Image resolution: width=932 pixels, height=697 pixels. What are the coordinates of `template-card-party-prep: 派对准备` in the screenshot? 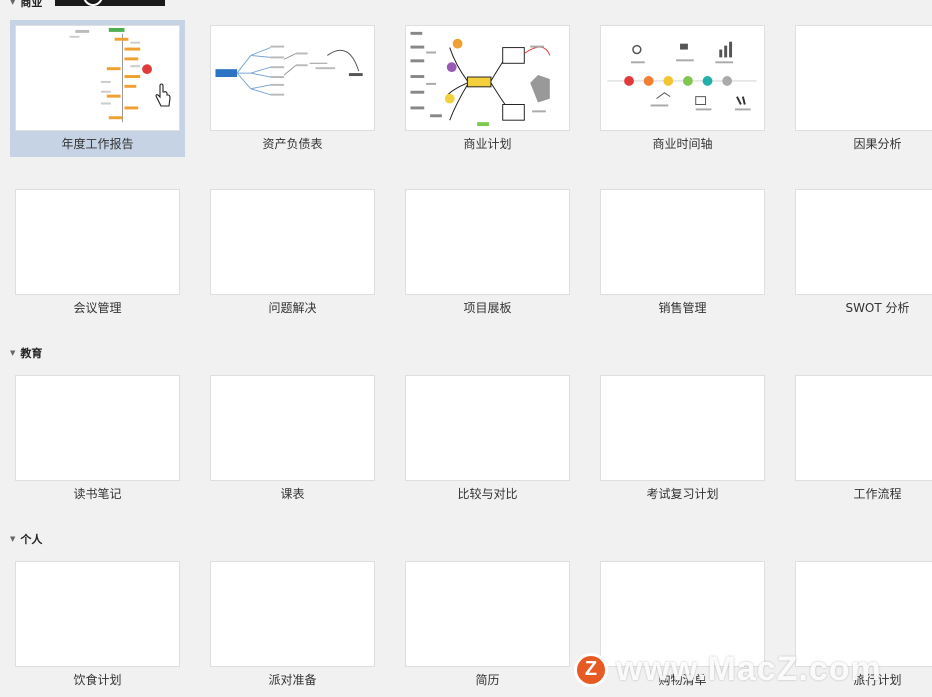 It's located at (292, 624).